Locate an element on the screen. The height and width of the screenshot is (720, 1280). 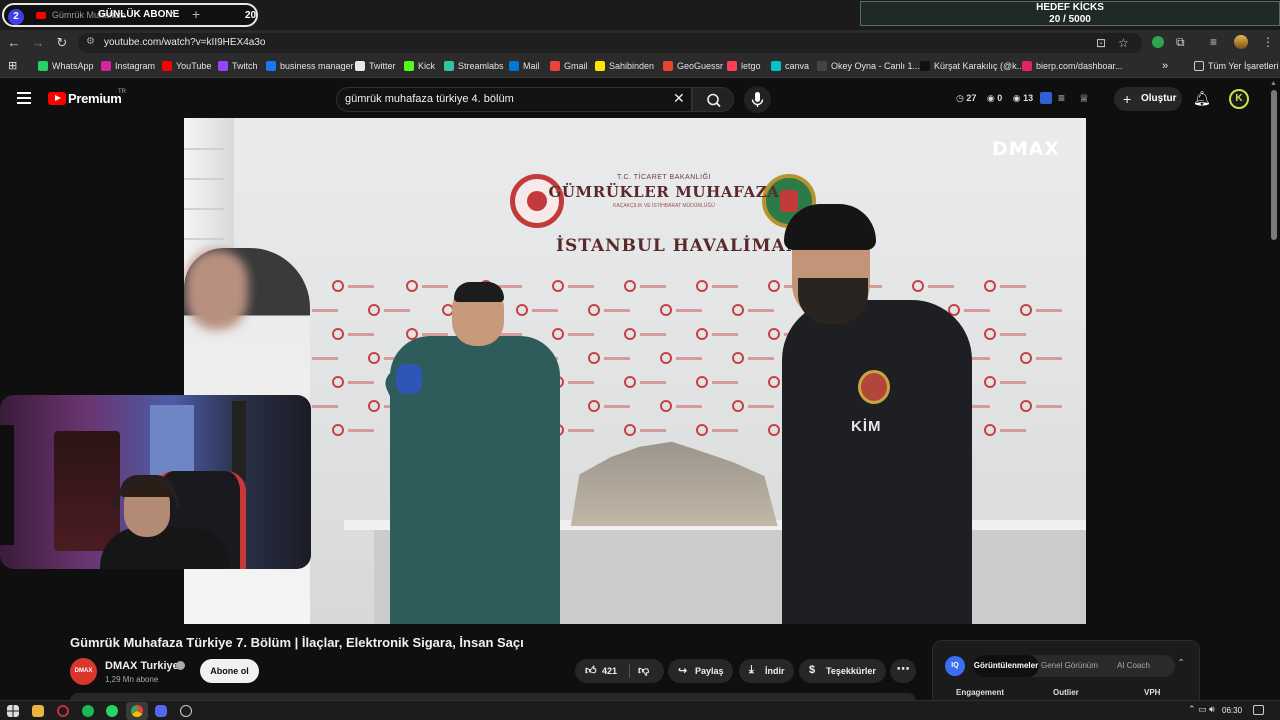
browser-tab-active: 2 Gümrük Muhafaza GÜNLÜK ABONE × + 20 is located at coordinates (130, 15).